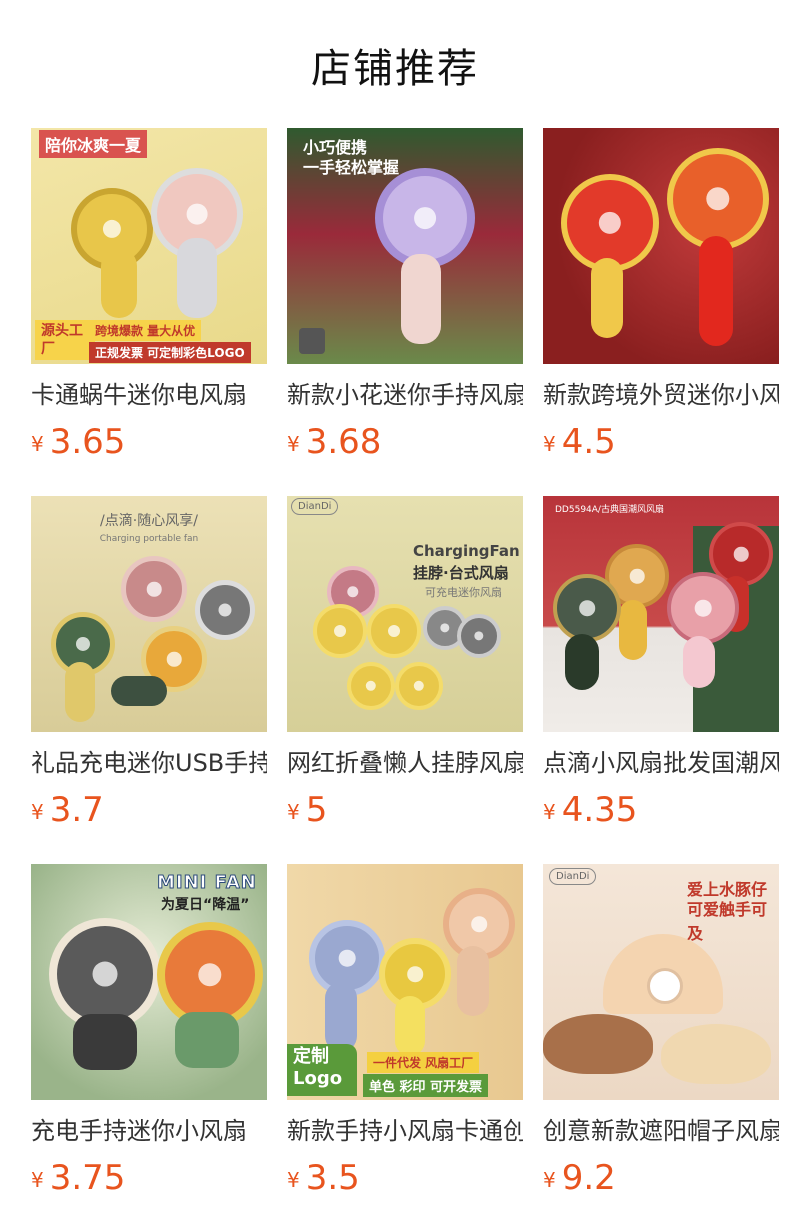 The width and height of the screenshot is (790, 1232). What do you see at coordinates (149, 810) in the screenshot?
I see `product-price: ¥3.7` at bounding box center [149, 810].